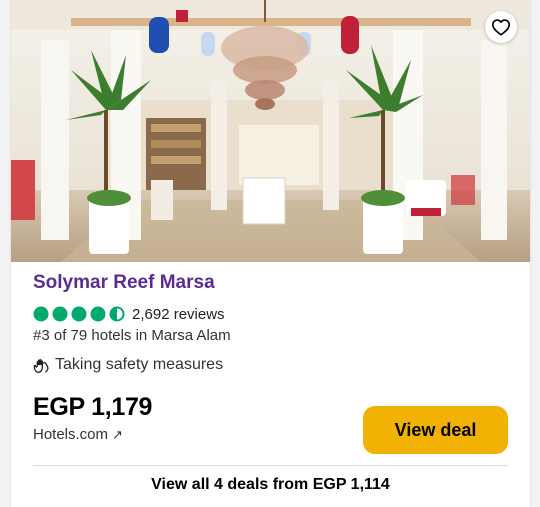 The height and width of the screenshot is (507, 540). Describe the element at coordinates (93, 407) in the screenshot. I see `price: EGP 1,179` at that location.